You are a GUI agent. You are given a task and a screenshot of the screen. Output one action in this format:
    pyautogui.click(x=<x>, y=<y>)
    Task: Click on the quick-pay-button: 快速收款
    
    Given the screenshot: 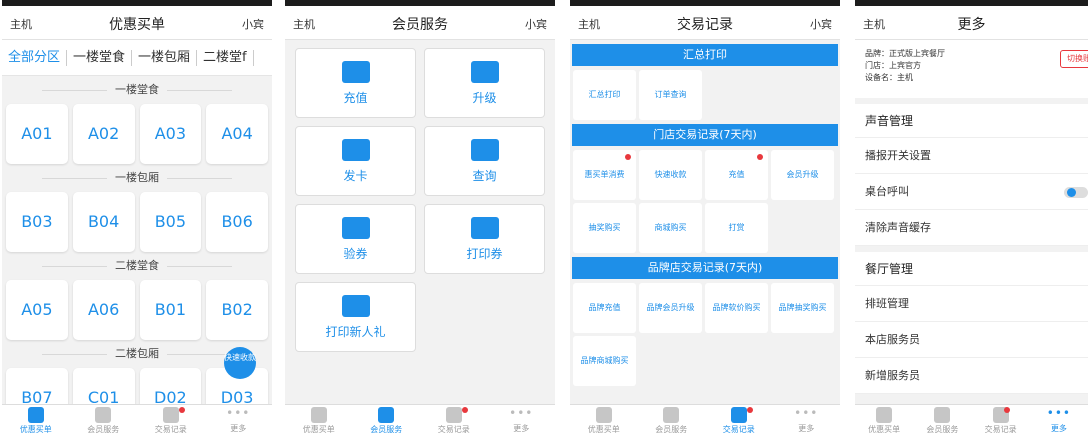 What is the action you would take?
    pyautogui.click(x=240, y=363)
    